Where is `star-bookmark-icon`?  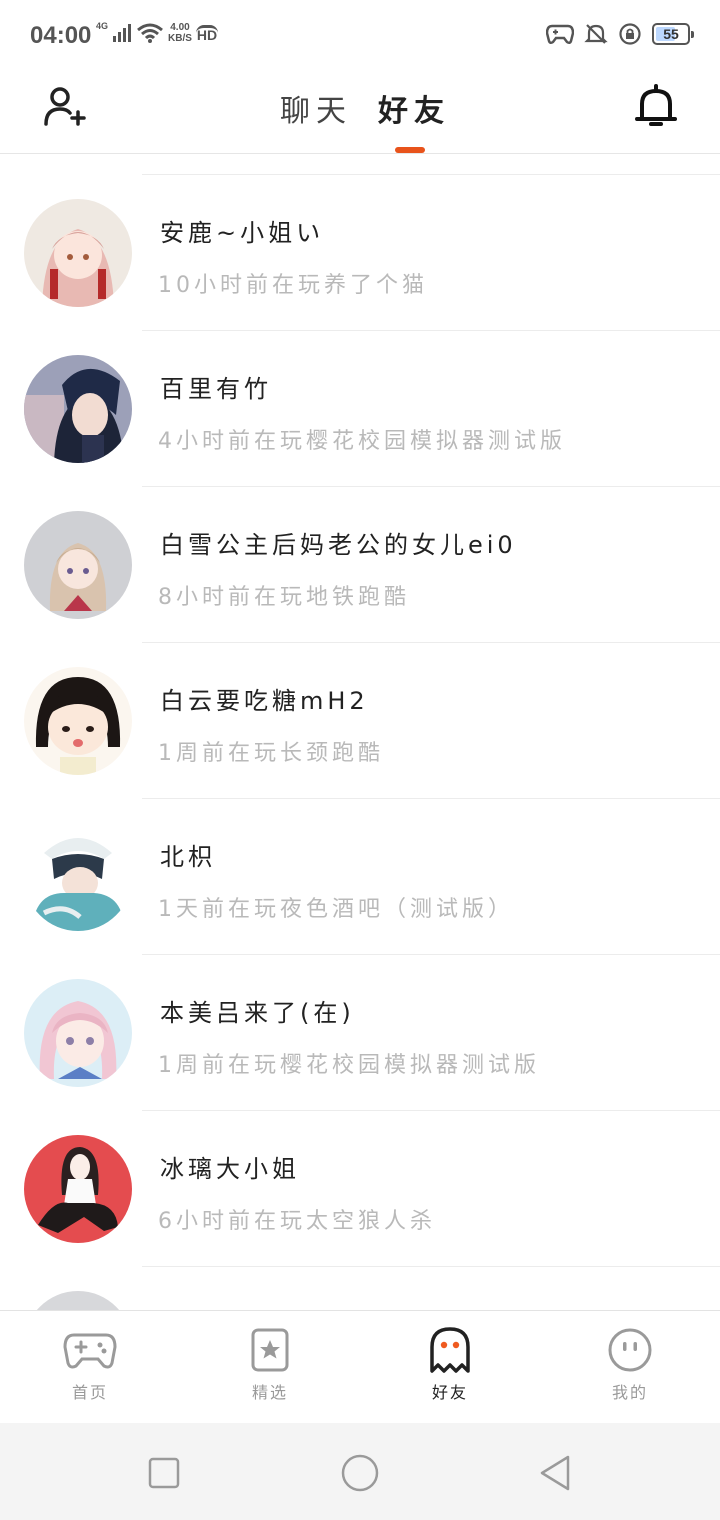
star-bookmark-icon is located at coordinates (270, 1350).